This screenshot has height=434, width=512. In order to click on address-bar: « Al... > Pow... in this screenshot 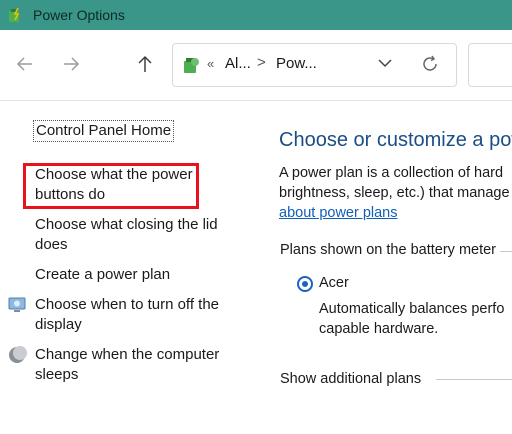, I will do `click(314, 65)`.